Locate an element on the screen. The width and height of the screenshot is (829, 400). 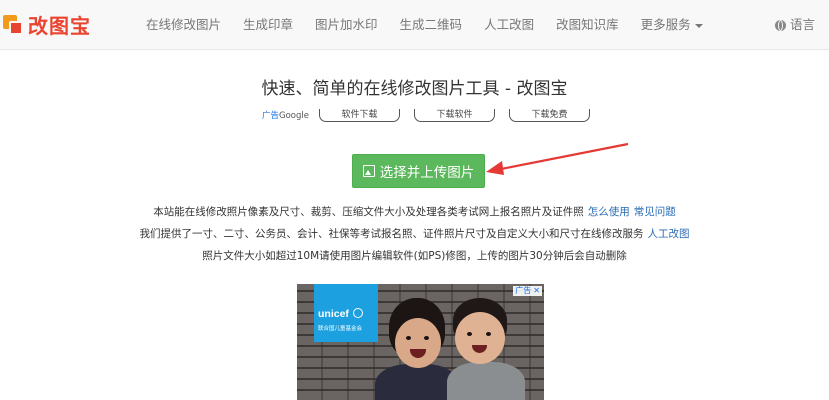
close-icon: ✕ is located at coordinates (536, 291).